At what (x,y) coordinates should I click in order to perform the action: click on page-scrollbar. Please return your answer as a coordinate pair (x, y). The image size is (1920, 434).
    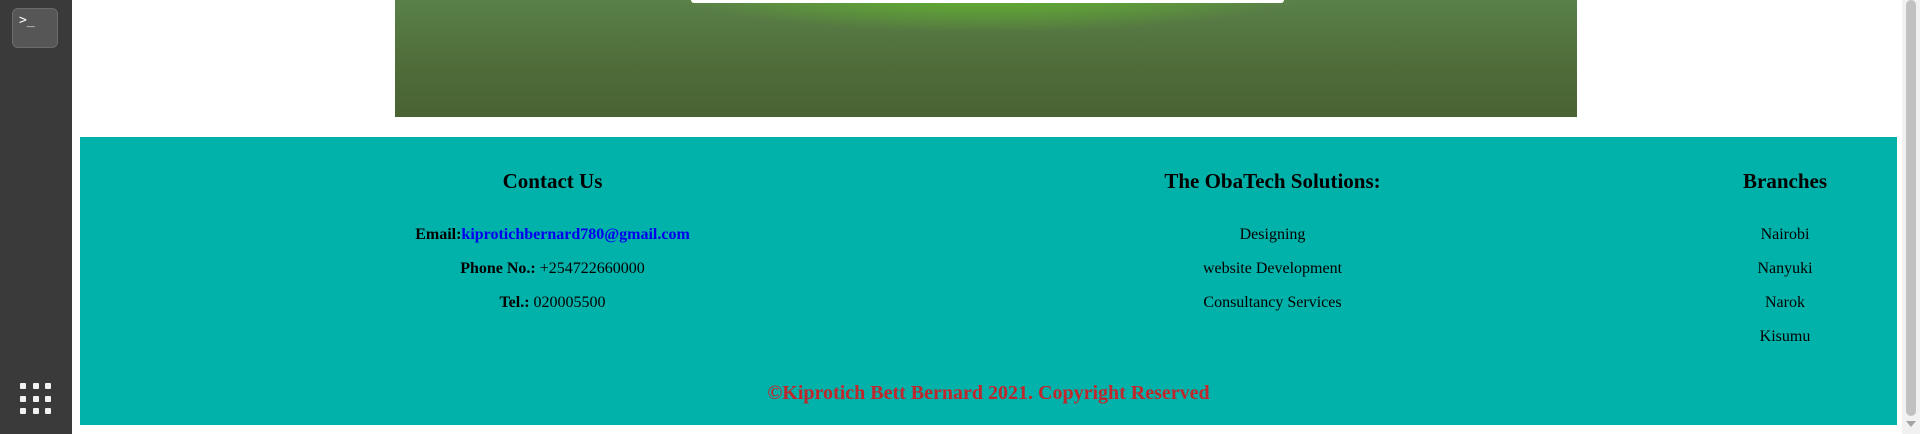
    Looking at the image, I should click on (1911, 217).